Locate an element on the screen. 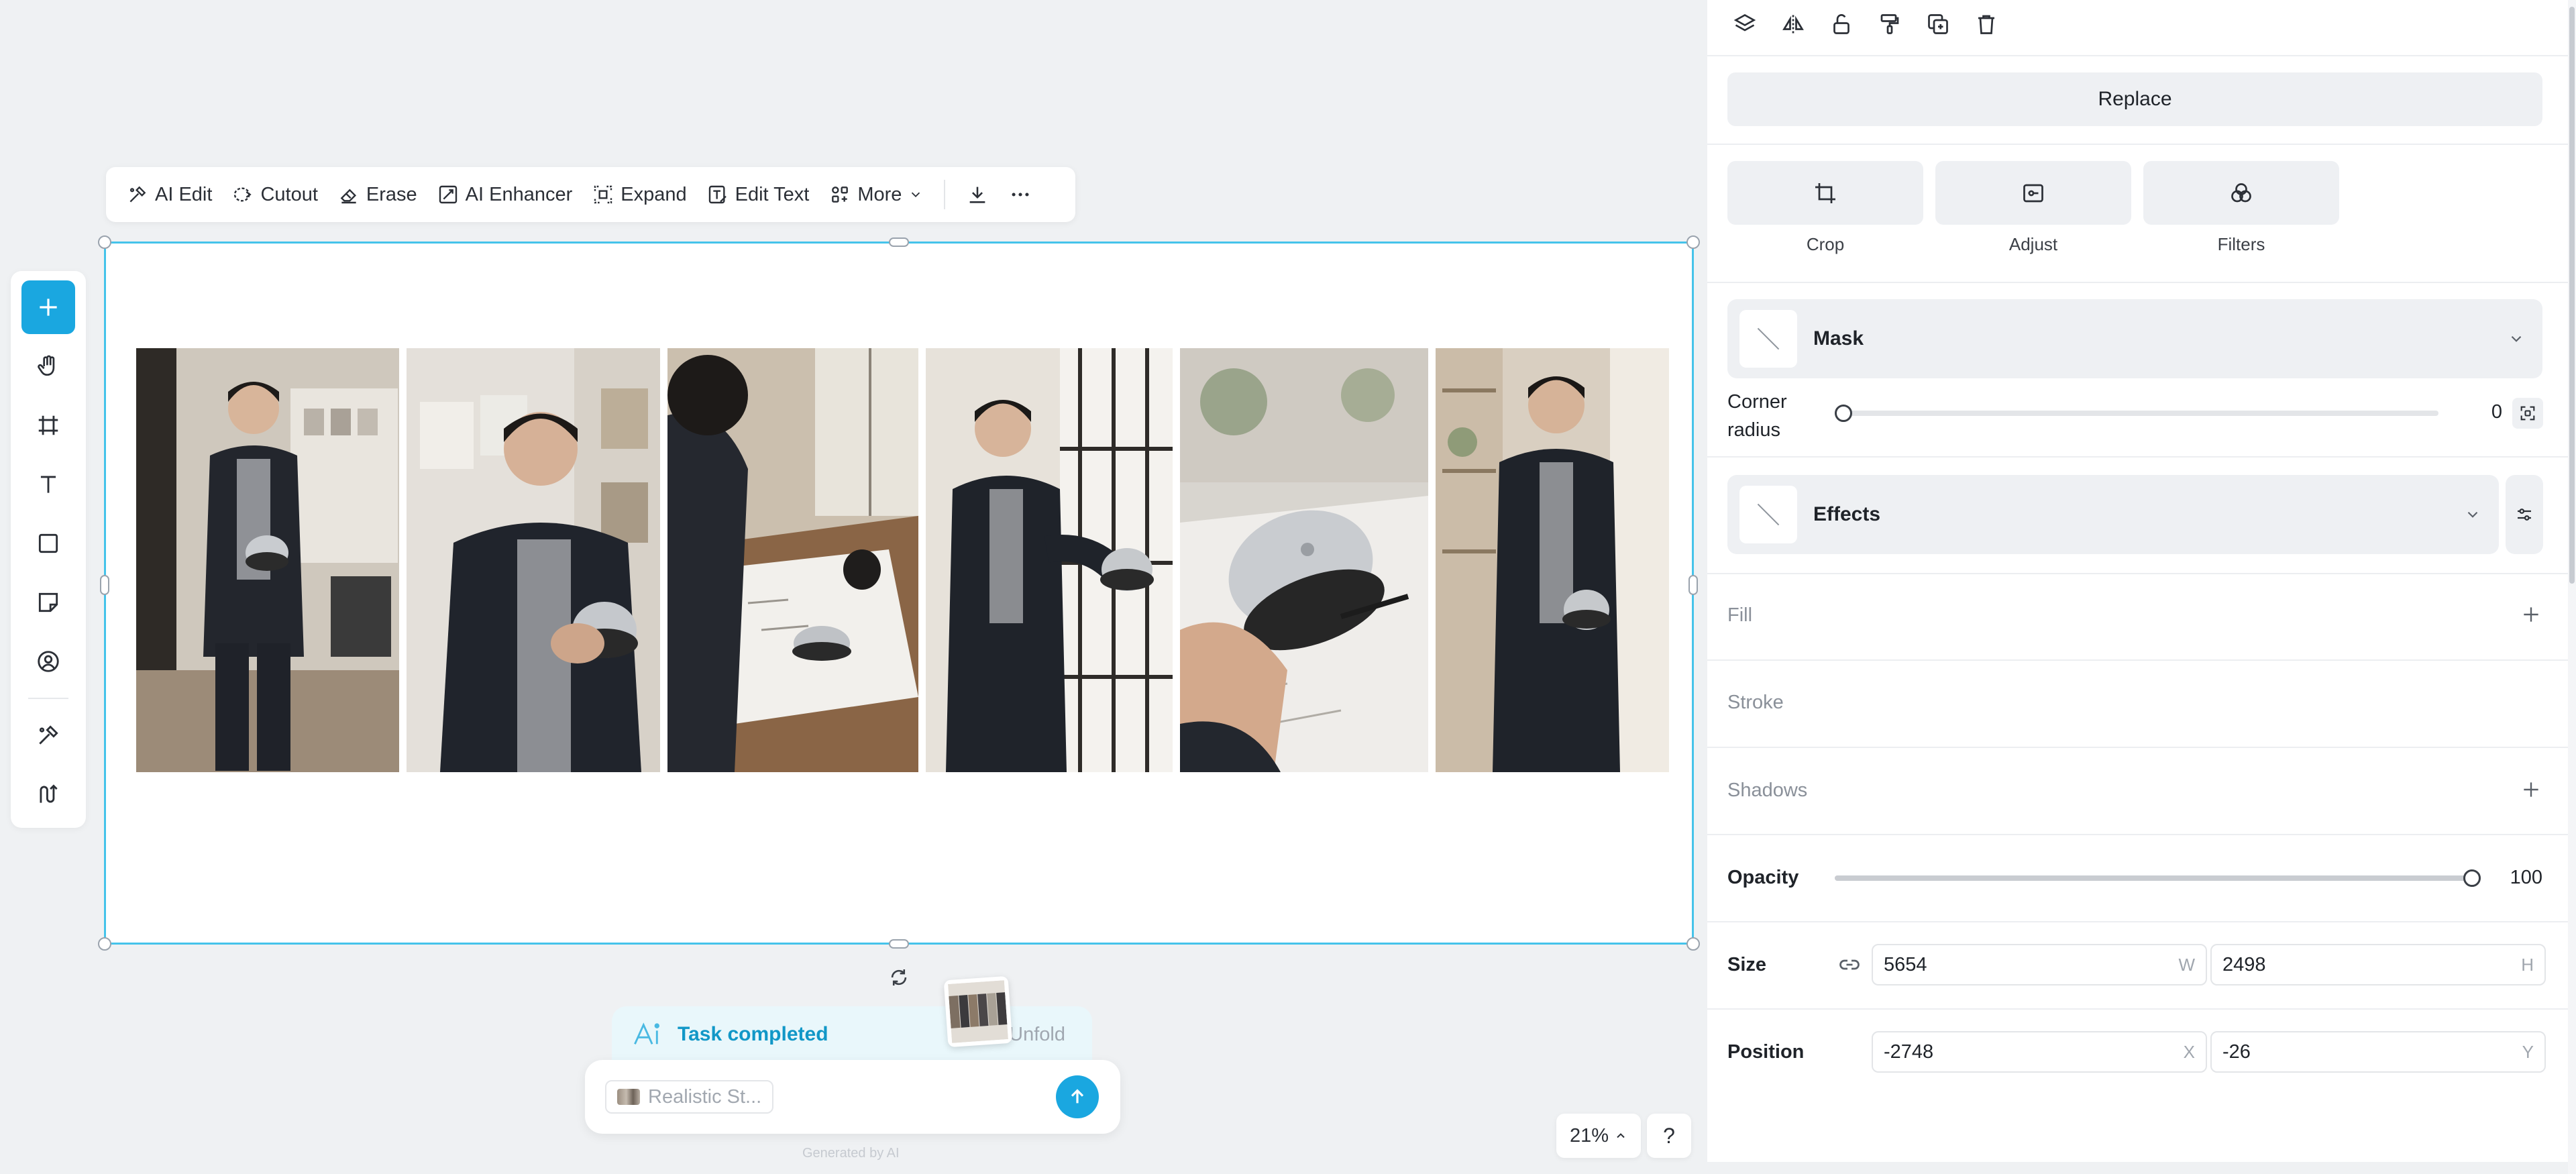  ai-enhancer-button: AI Enhancer is located at coordinates (505, 194).